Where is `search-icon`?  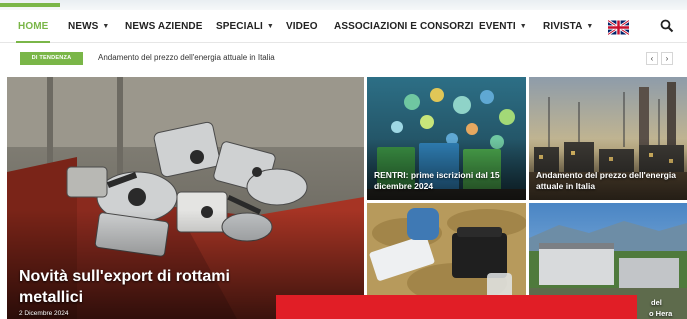 search-icon is located at coordinates (667, 26).